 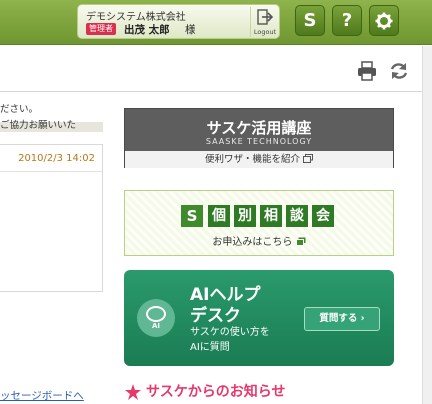 I want to click on consultation-link-text: お申込みはこちら, so click(x=252, y=242).